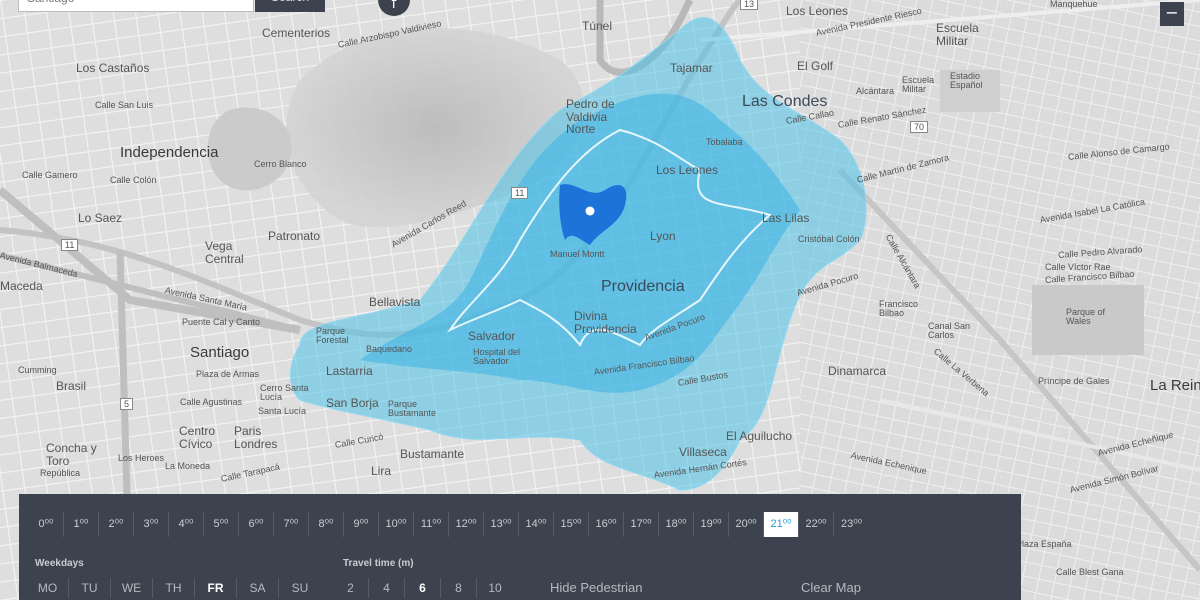  Describe the element at coordinates (221, 322) in the screenshot. I see `street-label-st-bandera: Puente Cal y Canto` at that location.